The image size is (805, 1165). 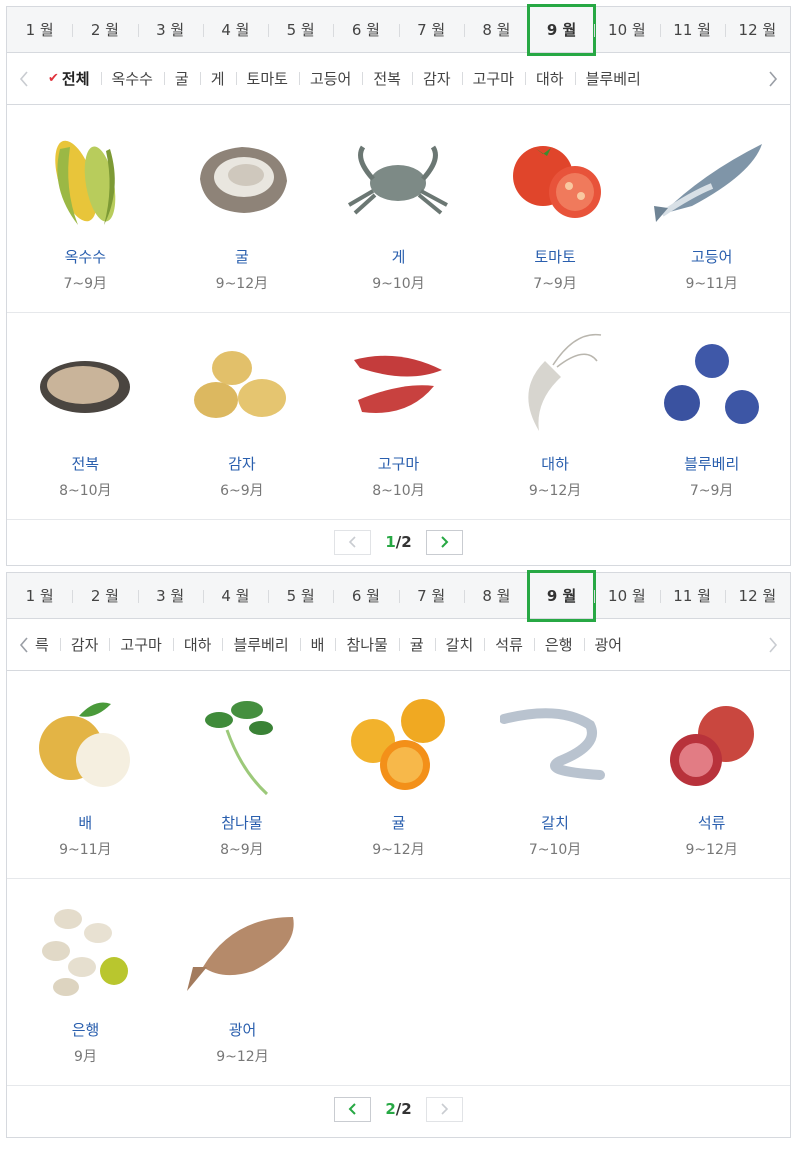 I want to click on food-season: 6~9月, so click(x=242, y=491).